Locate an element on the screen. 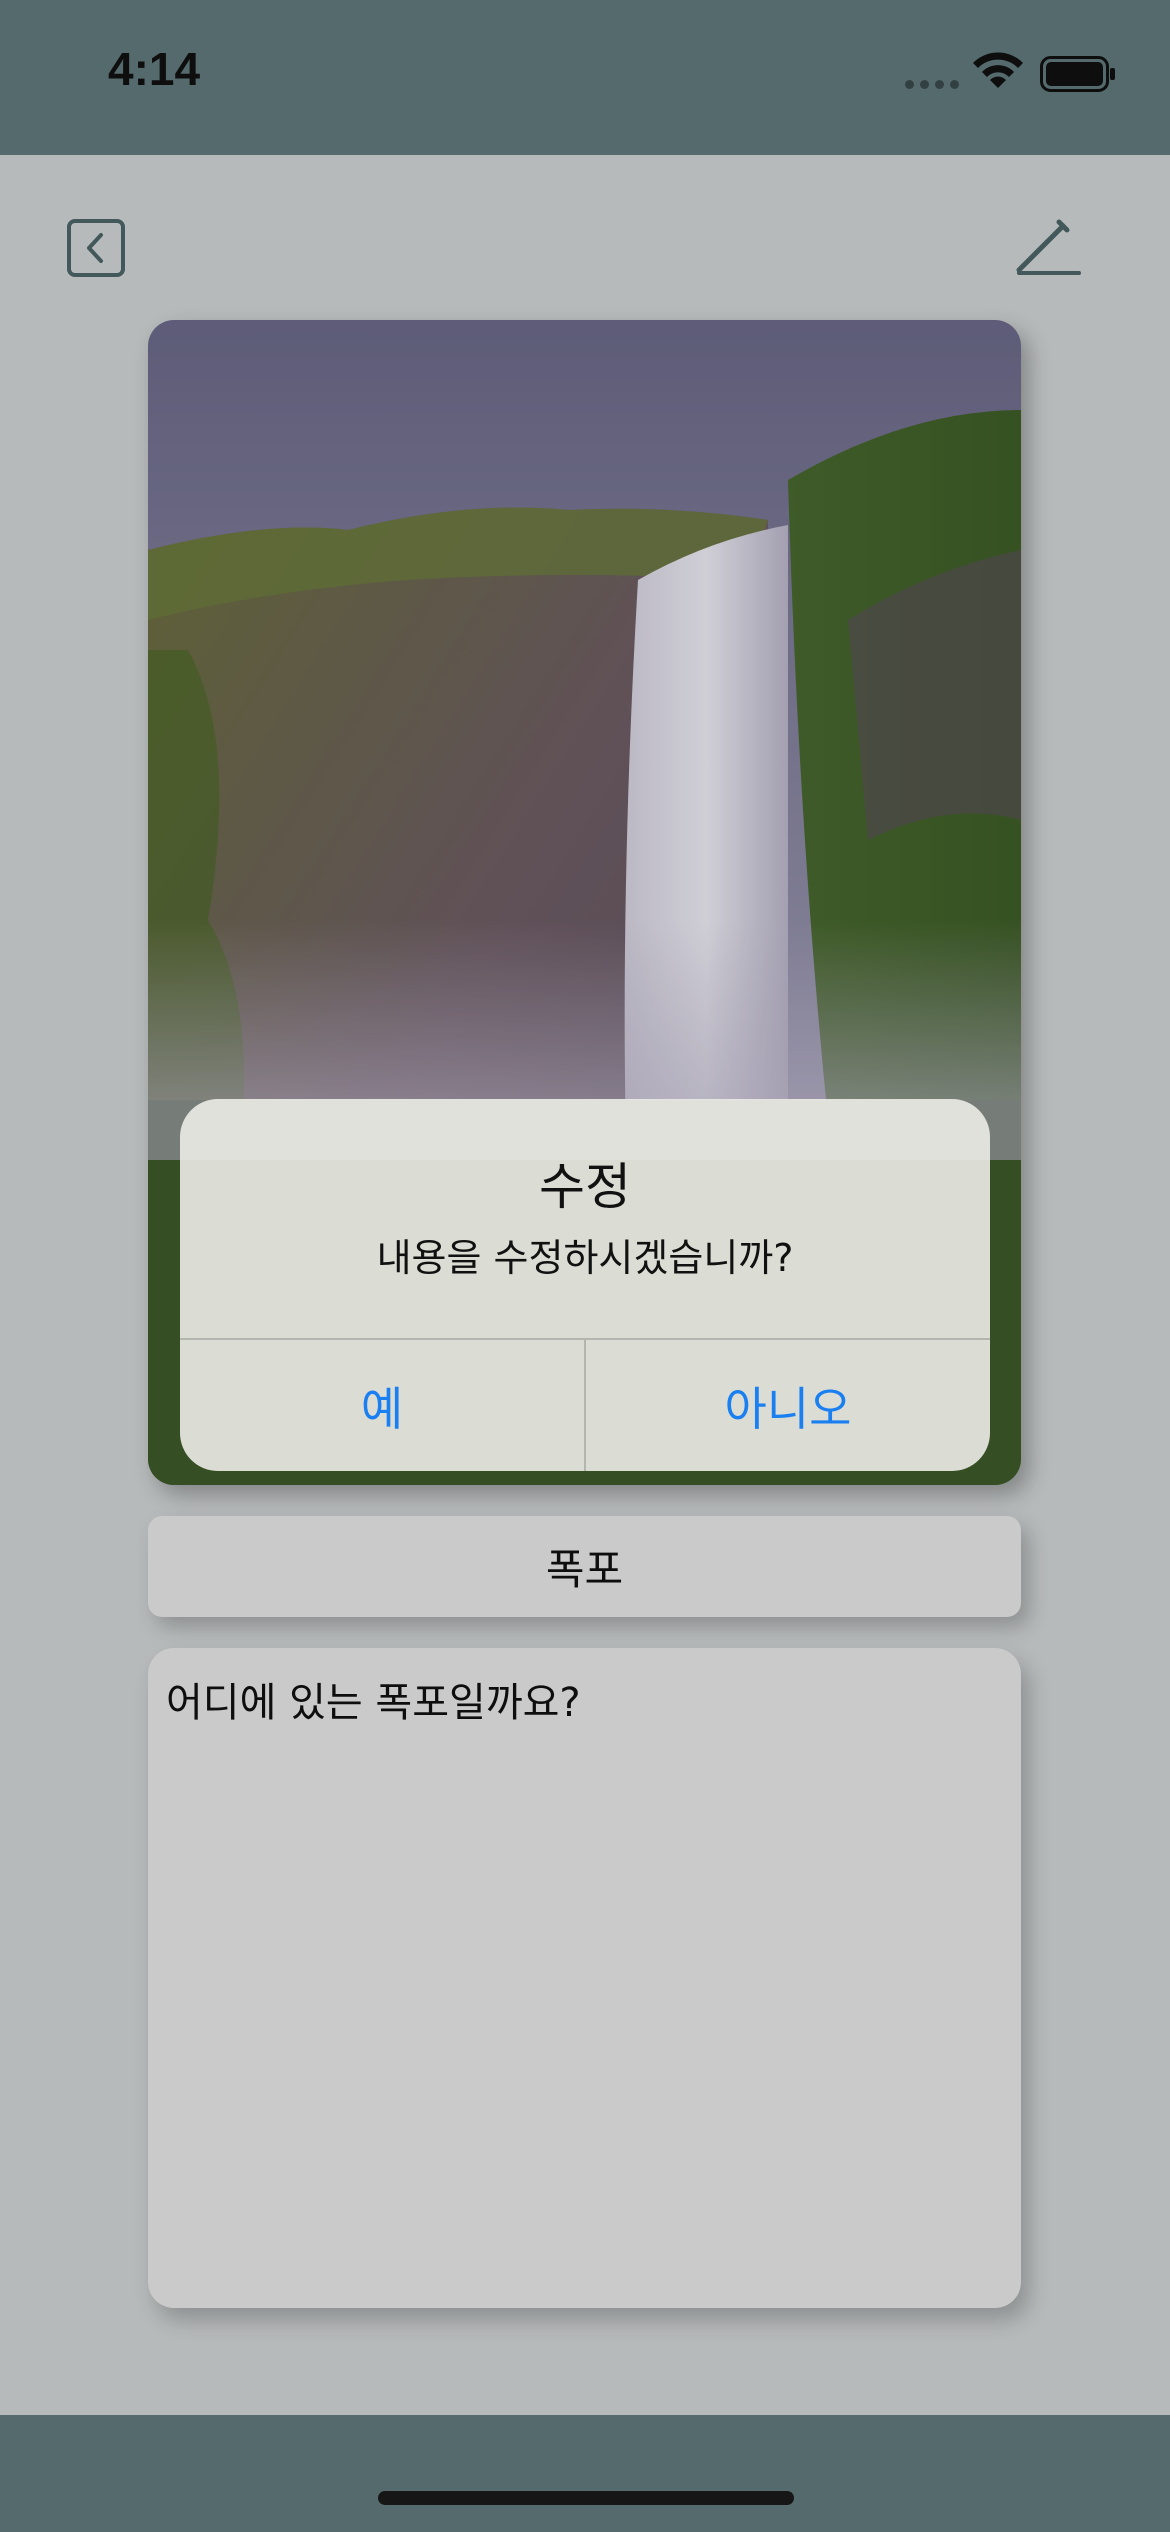 The height and width of the screenshot is (2532, 1170). confirm-button: 예 is located at coordinates (382, 1405).